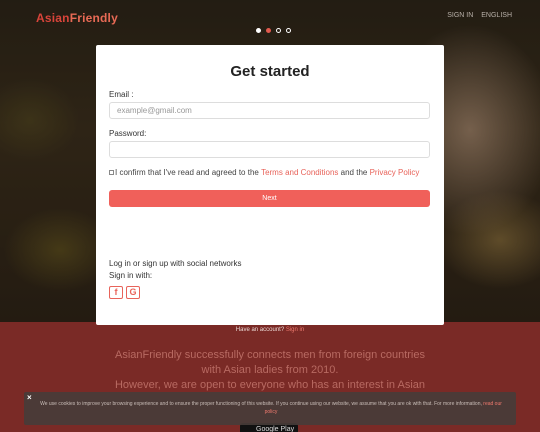 This screenshot has height=432, width=540. I want to click on email-label: Email :, so click(121, 94).